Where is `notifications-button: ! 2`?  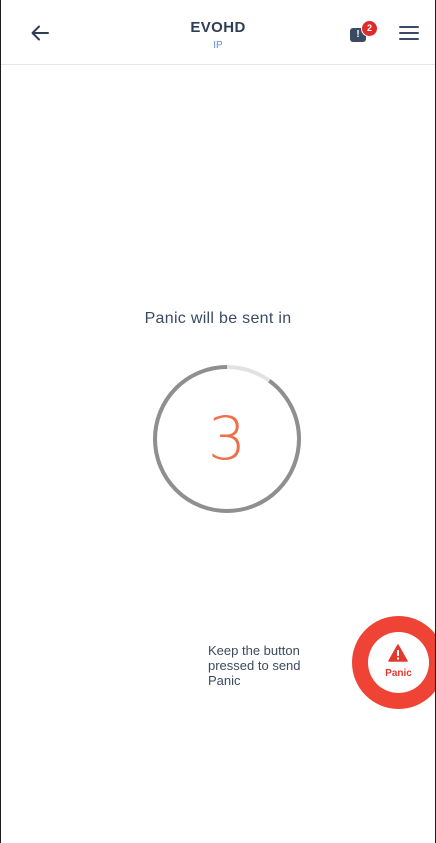
notifications-button: ! 2 is located at coordinates (363, 32).